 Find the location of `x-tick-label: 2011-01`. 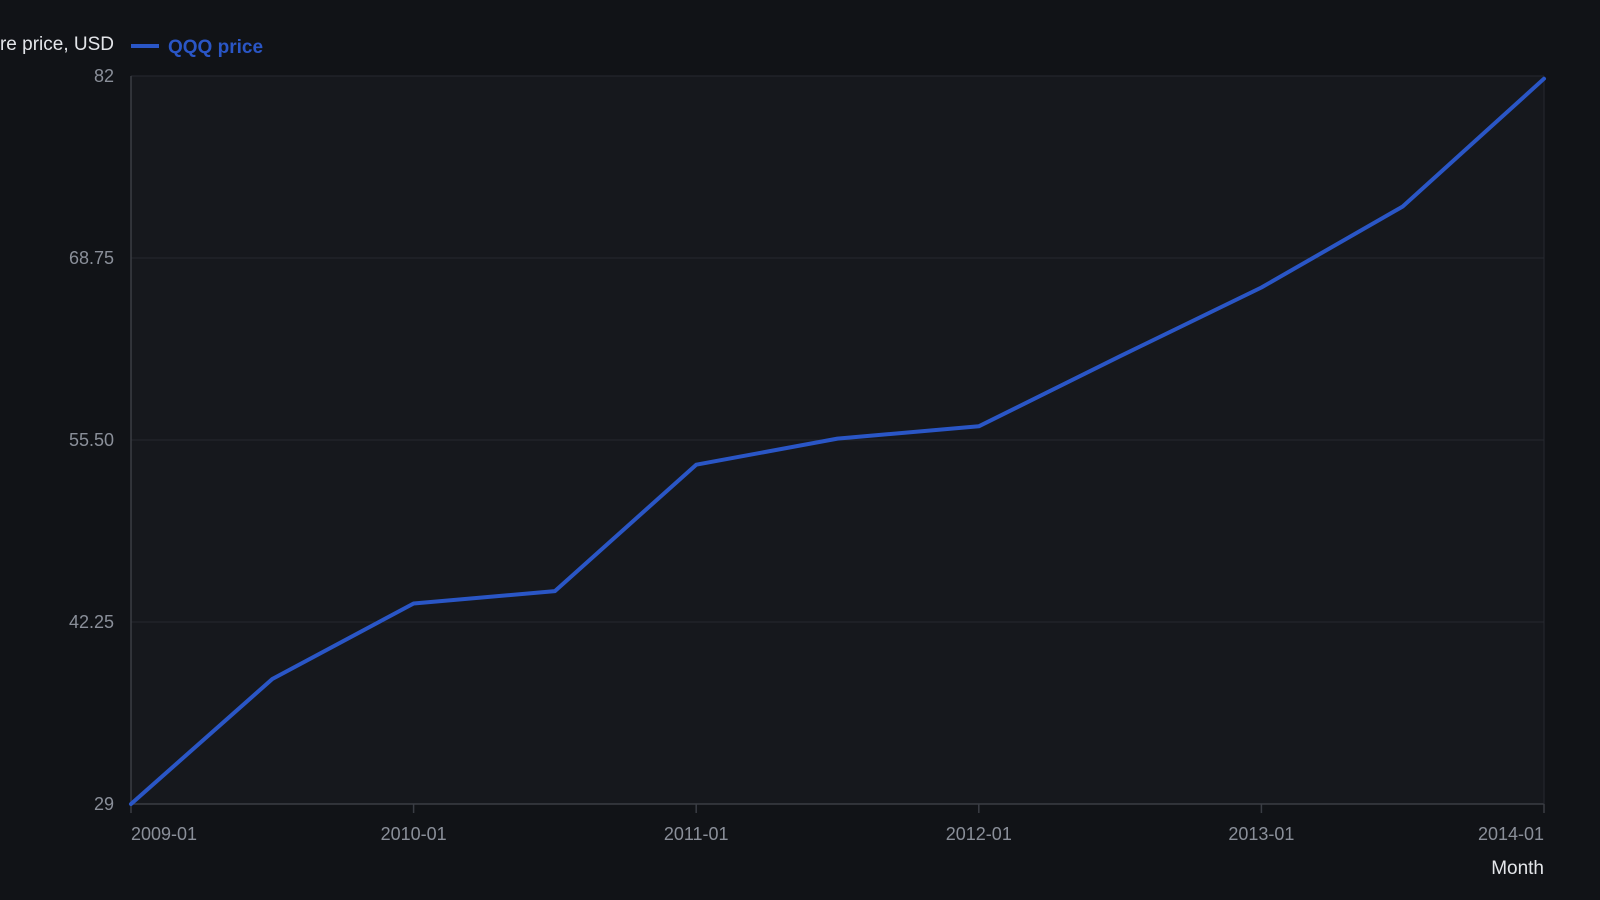

x-tick-label: 2011-01 is located at coordinates (696, 834).